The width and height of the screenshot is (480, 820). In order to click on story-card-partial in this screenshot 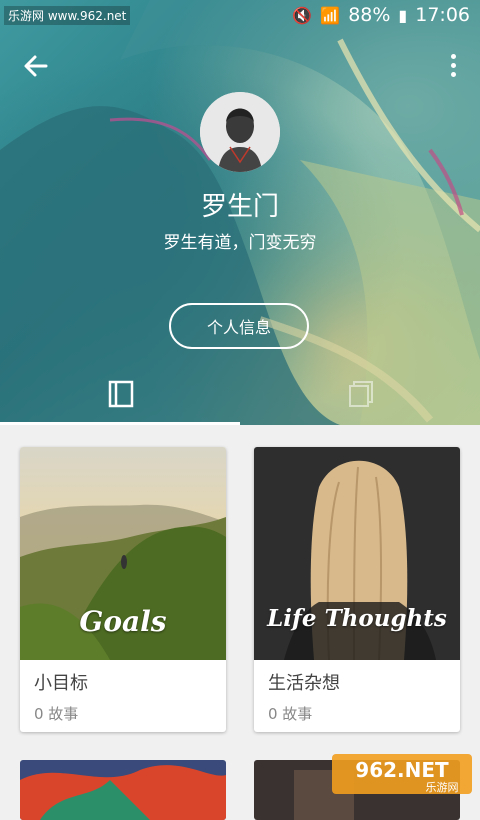, I will do `click(123, 790)`.